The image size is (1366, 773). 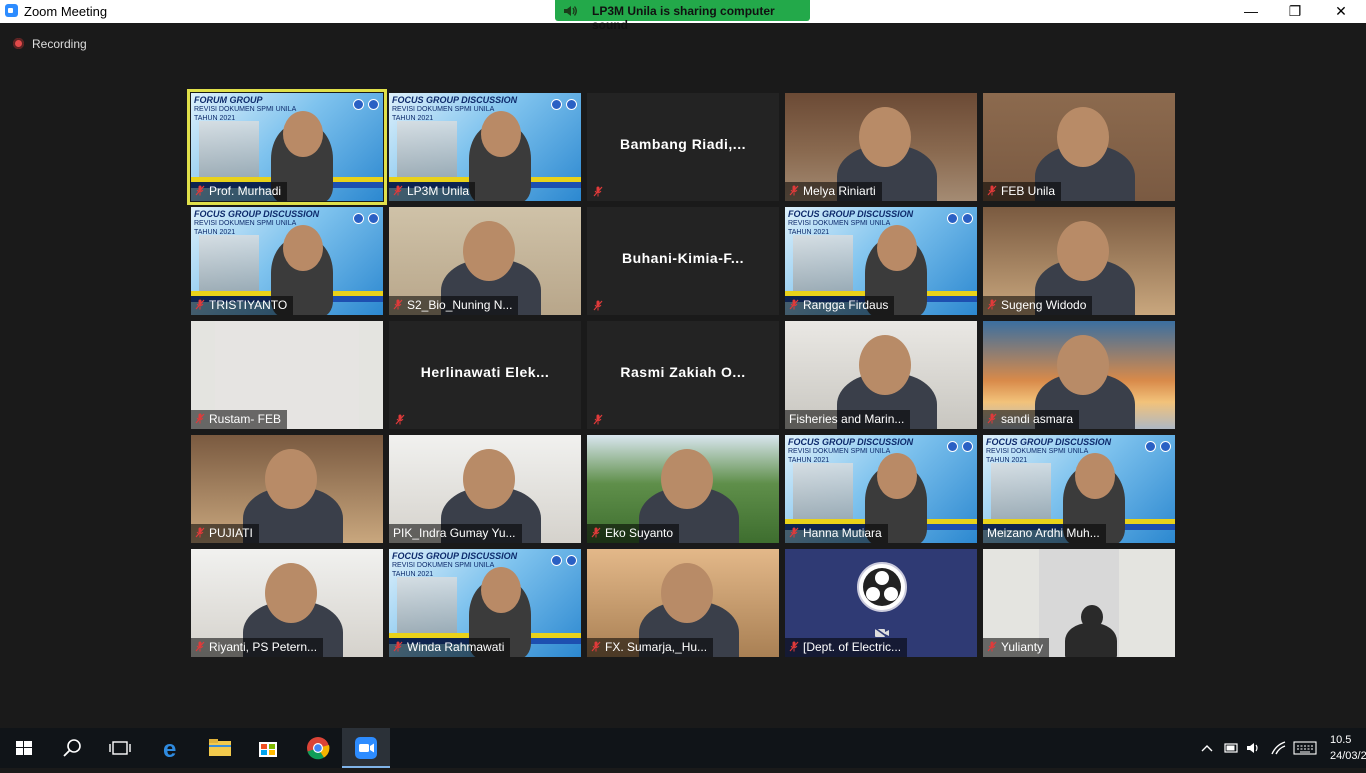 I want to click on participant-name-label: FEB Unila, so click(x=1022, y=191).